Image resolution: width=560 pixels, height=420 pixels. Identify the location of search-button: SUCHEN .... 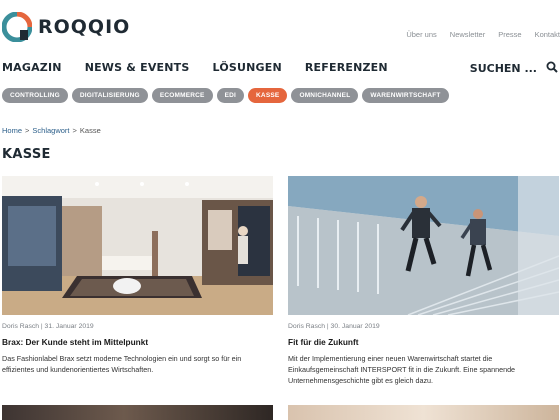
(514, 68).